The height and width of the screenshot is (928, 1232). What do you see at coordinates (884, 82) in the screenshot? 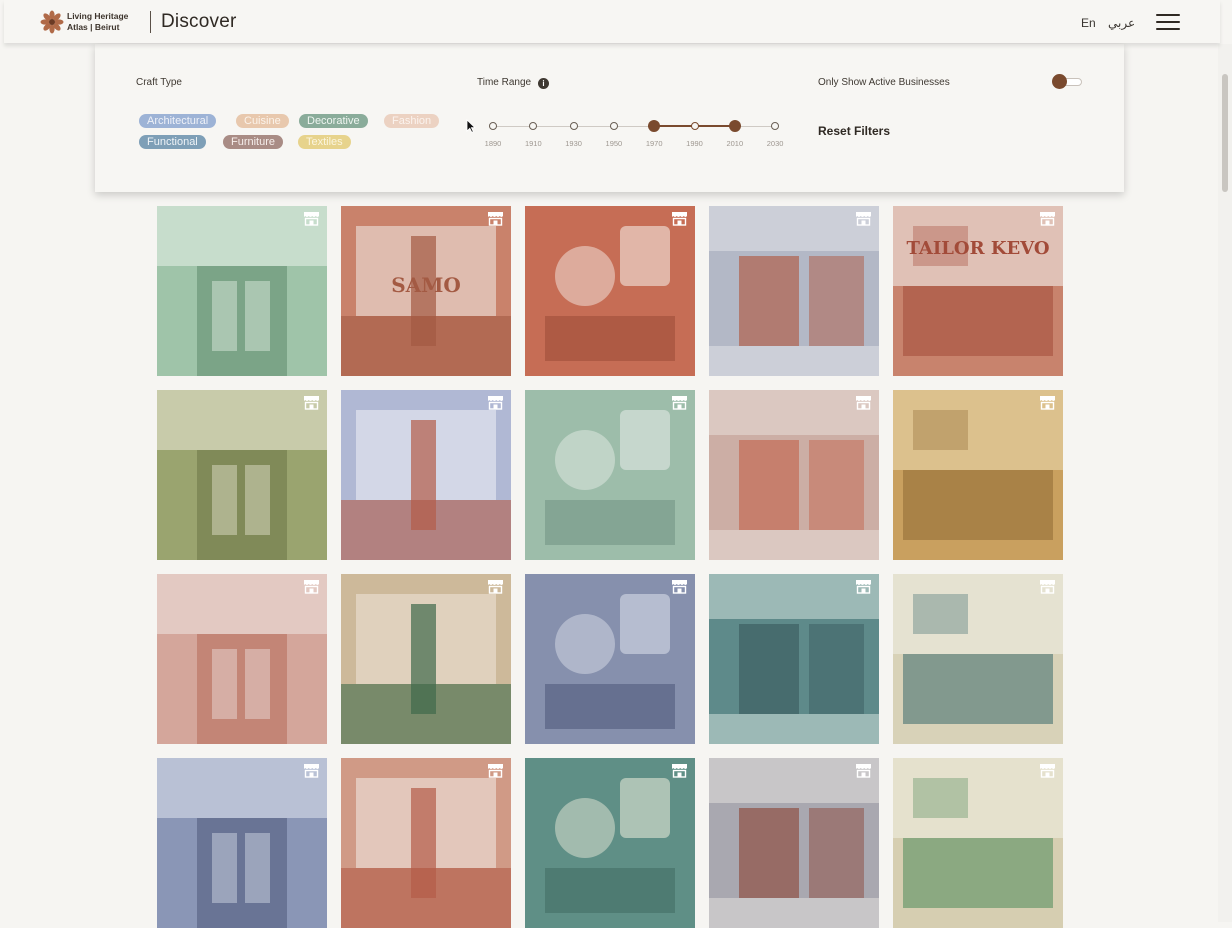
I see `active-businesses-label: Only Show Active Businesses` at bounding box center [884, 82].